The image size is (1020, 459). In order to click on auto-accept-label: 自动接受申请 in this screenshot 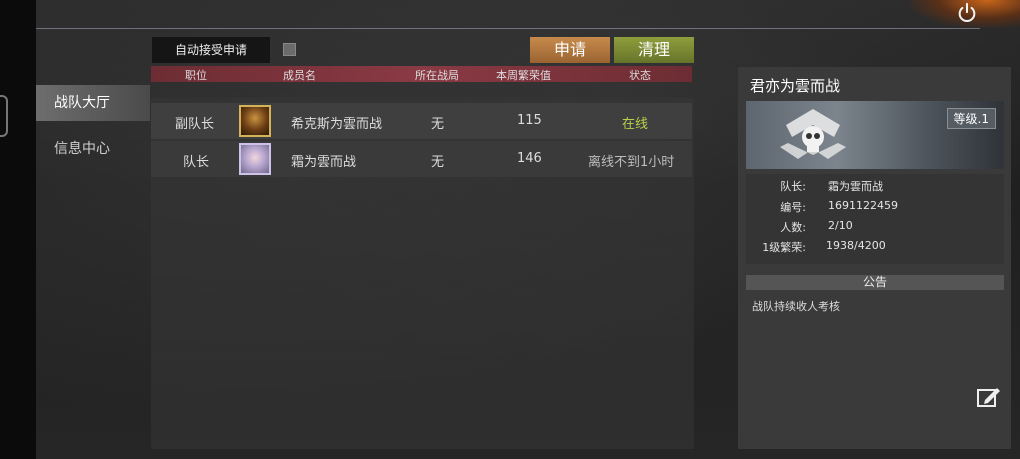, I will do `click(211, 50)`.